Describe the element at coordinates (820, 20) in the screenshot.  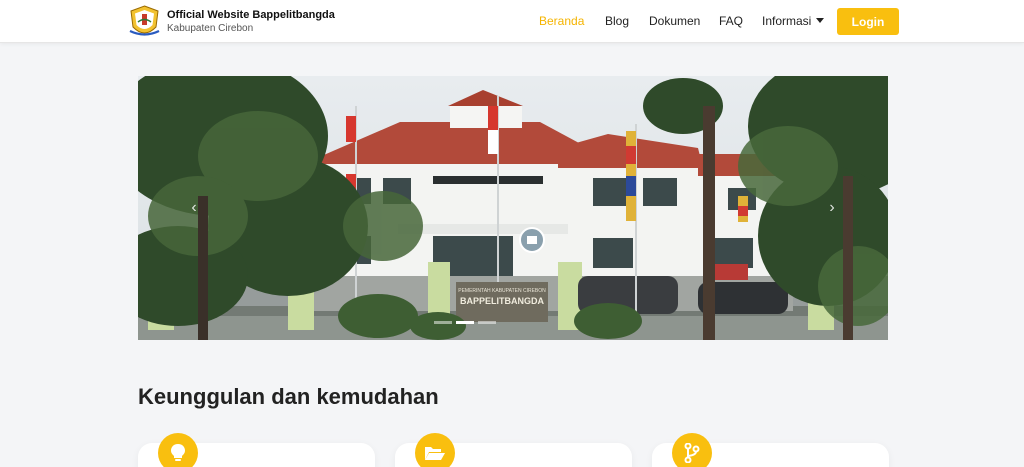
I see `caret-down-icon` at that location.